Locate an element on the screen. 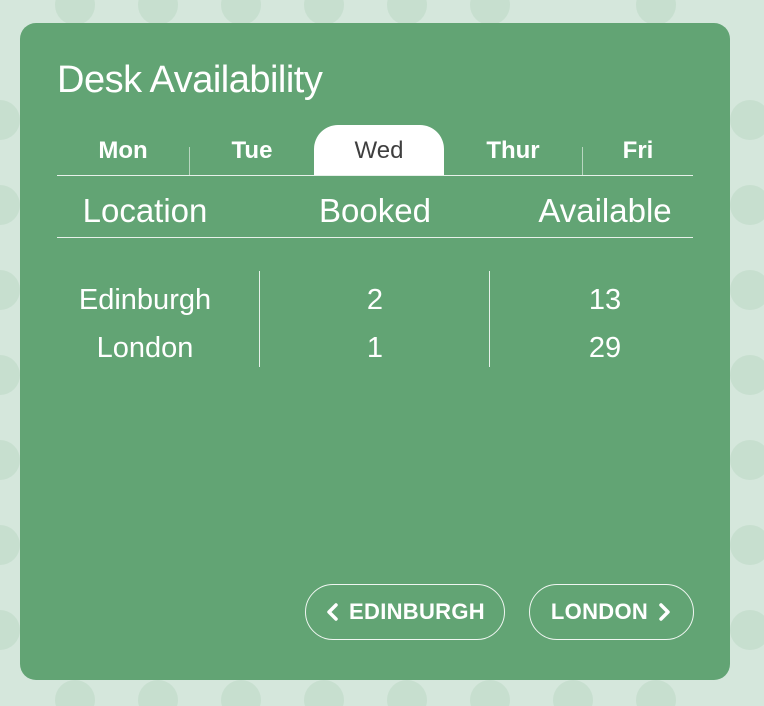 This screenshot has width=764, height=706. next-location-label: LONDON is located at coordinates (599, 611).